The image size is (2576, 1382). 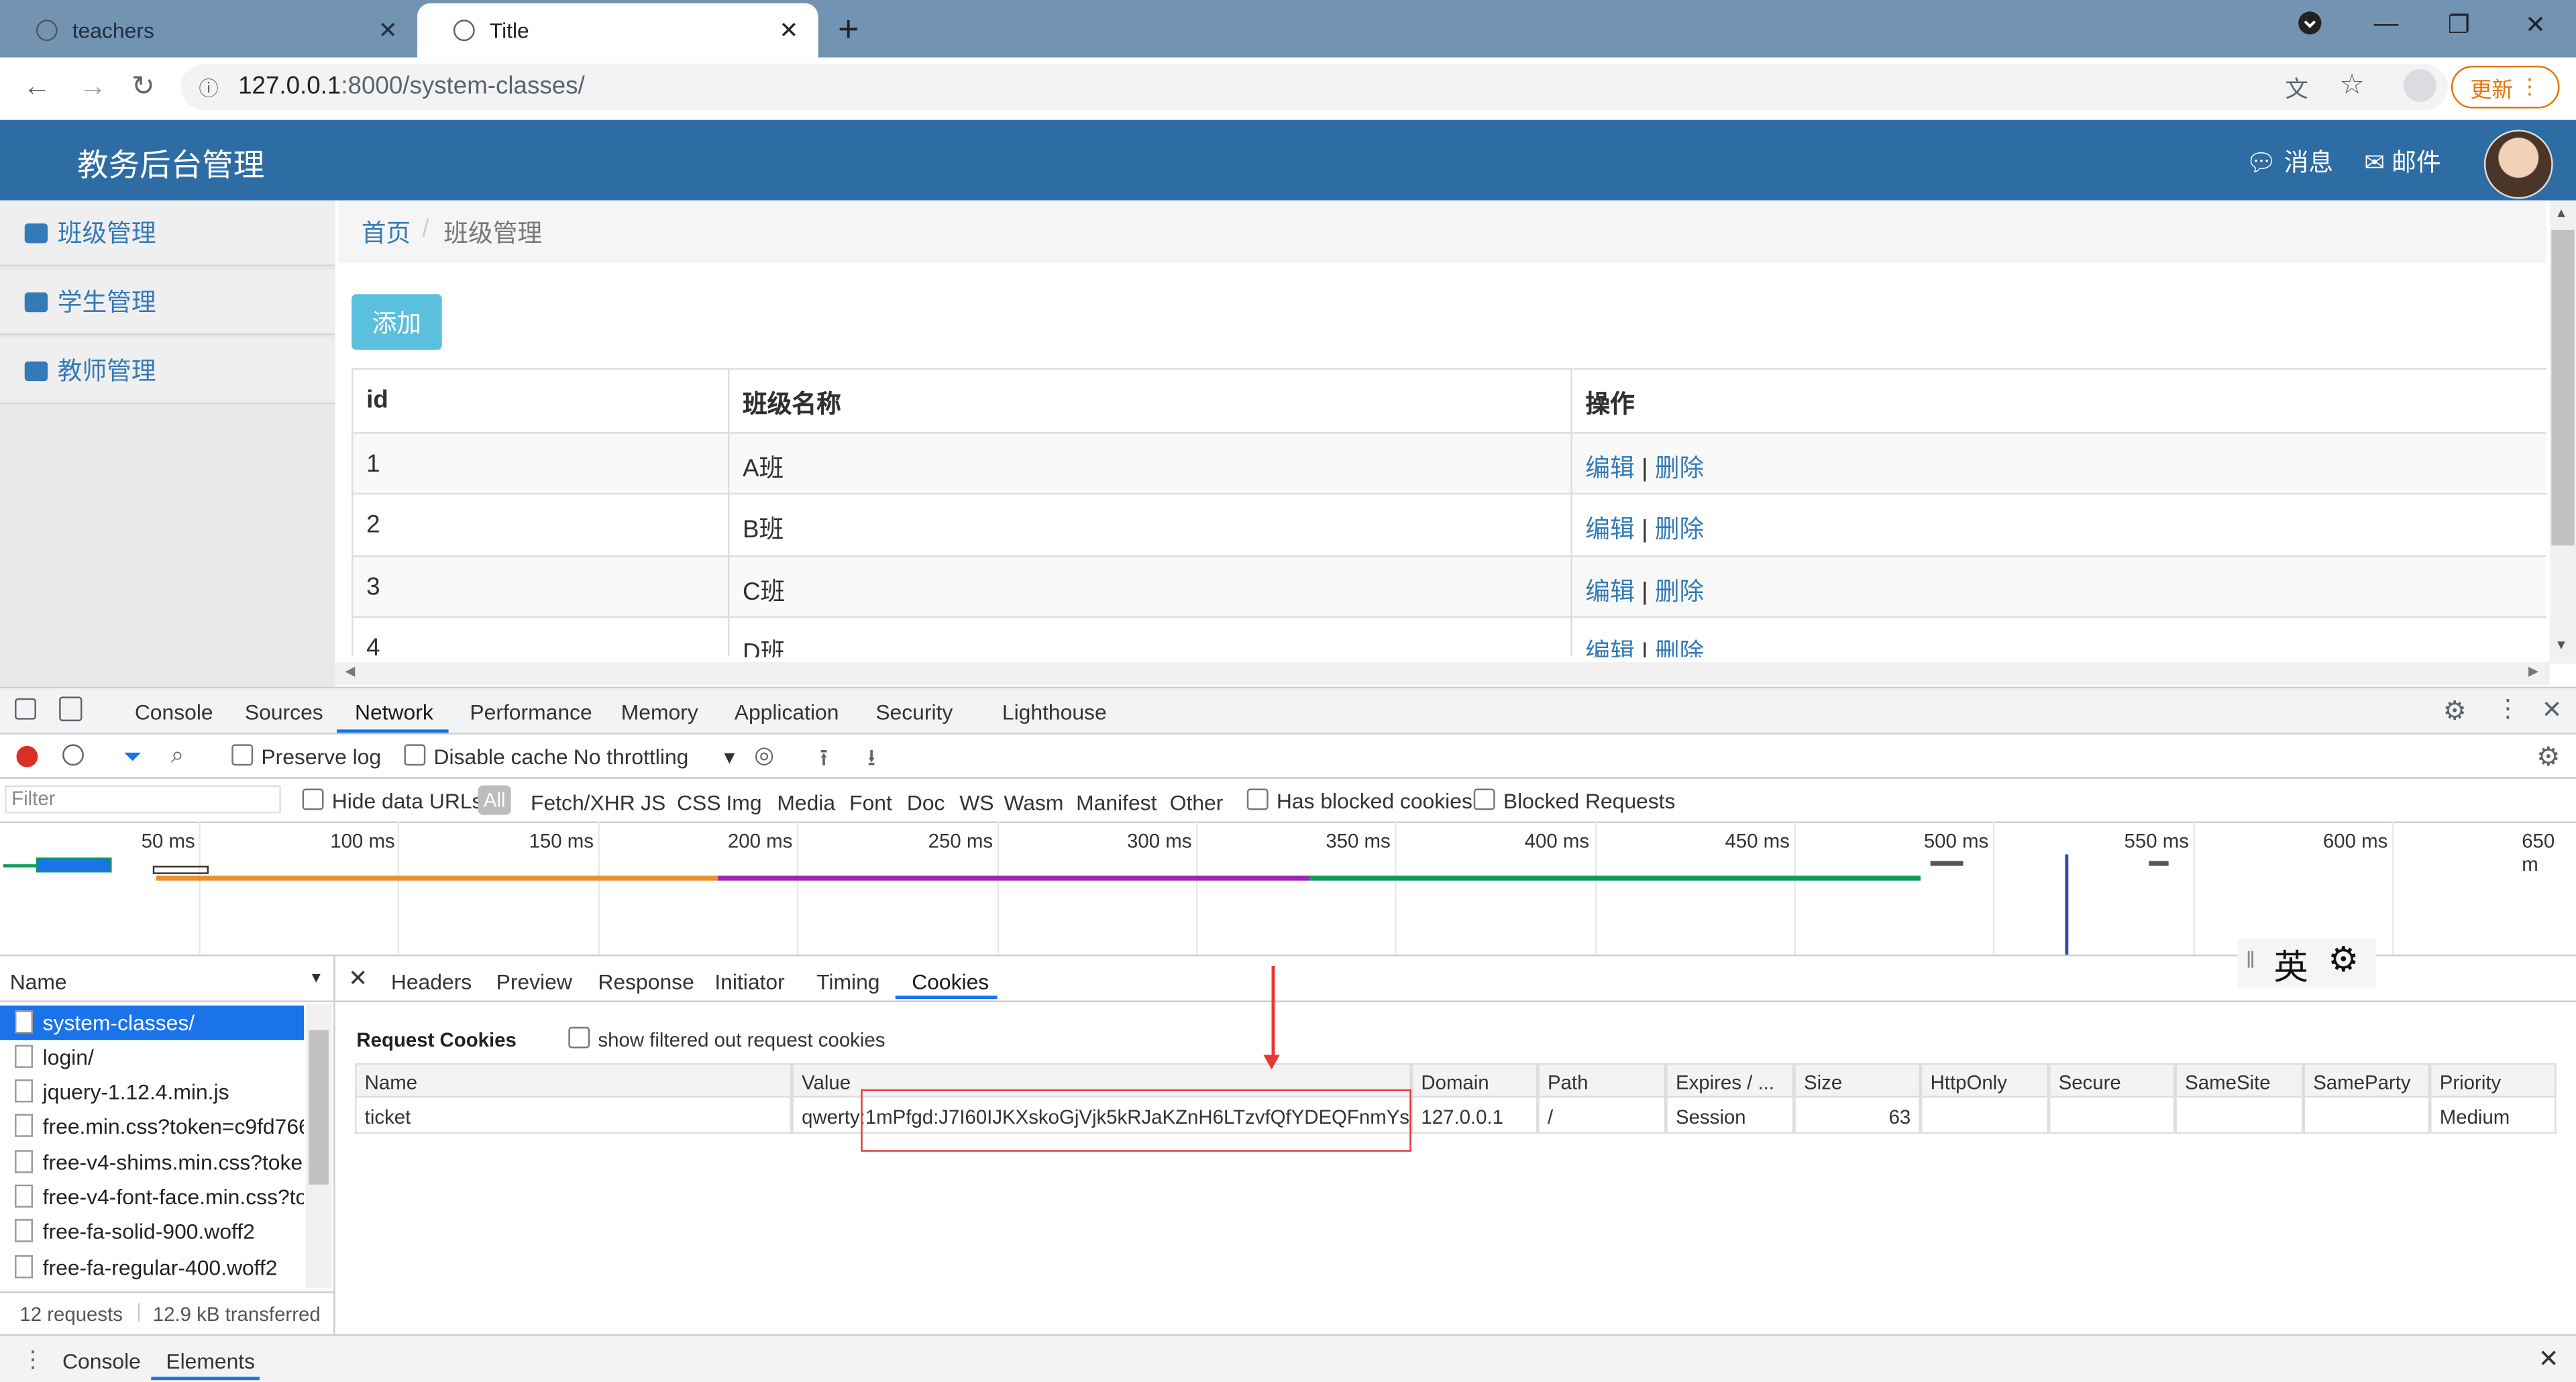 I want to click on cookie-col-sameparty: SameParty, so click(x=2366, y=1080).